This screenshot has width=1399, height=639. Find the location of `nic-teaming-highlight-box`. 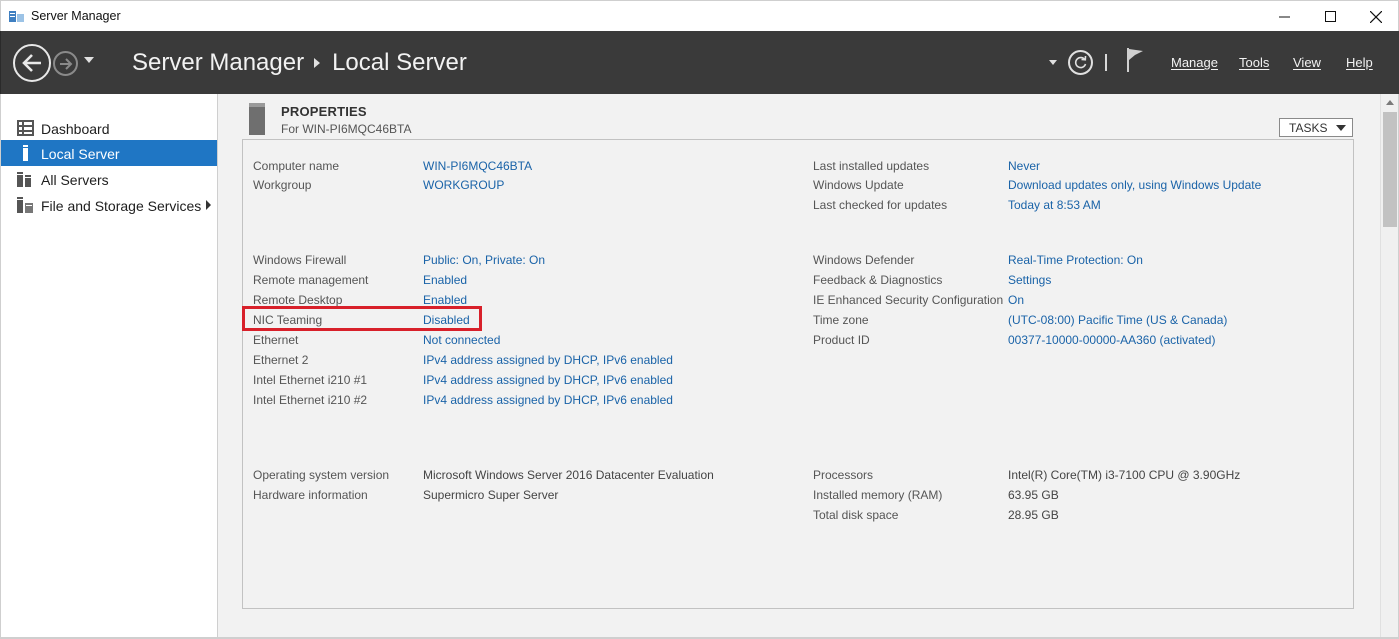

nic-teaming-highlight-box is located at coordinates (362, 318).